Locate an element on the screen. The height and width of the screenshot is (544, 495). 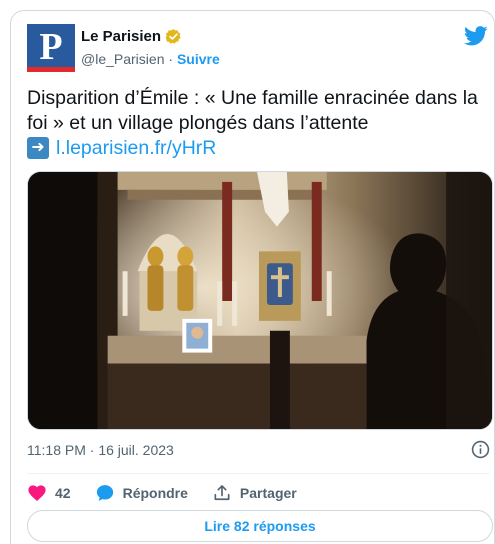
author-handle-row: @le_Parisien · Suivre is located at coordinates (150, 59).